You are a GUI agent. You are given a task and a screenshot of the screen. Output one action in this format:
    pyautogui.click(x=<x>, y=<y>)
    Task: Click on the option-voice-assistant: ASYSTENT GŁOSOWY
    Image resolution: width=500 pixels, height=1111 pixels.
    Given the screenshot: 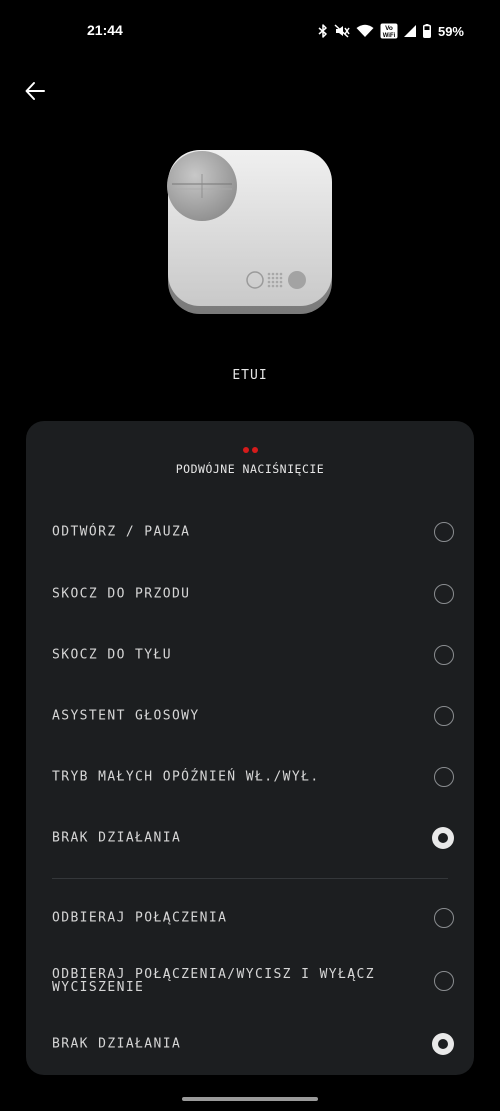 What is the action you would take?
    pyautogui.click(x=250, y=716)
    